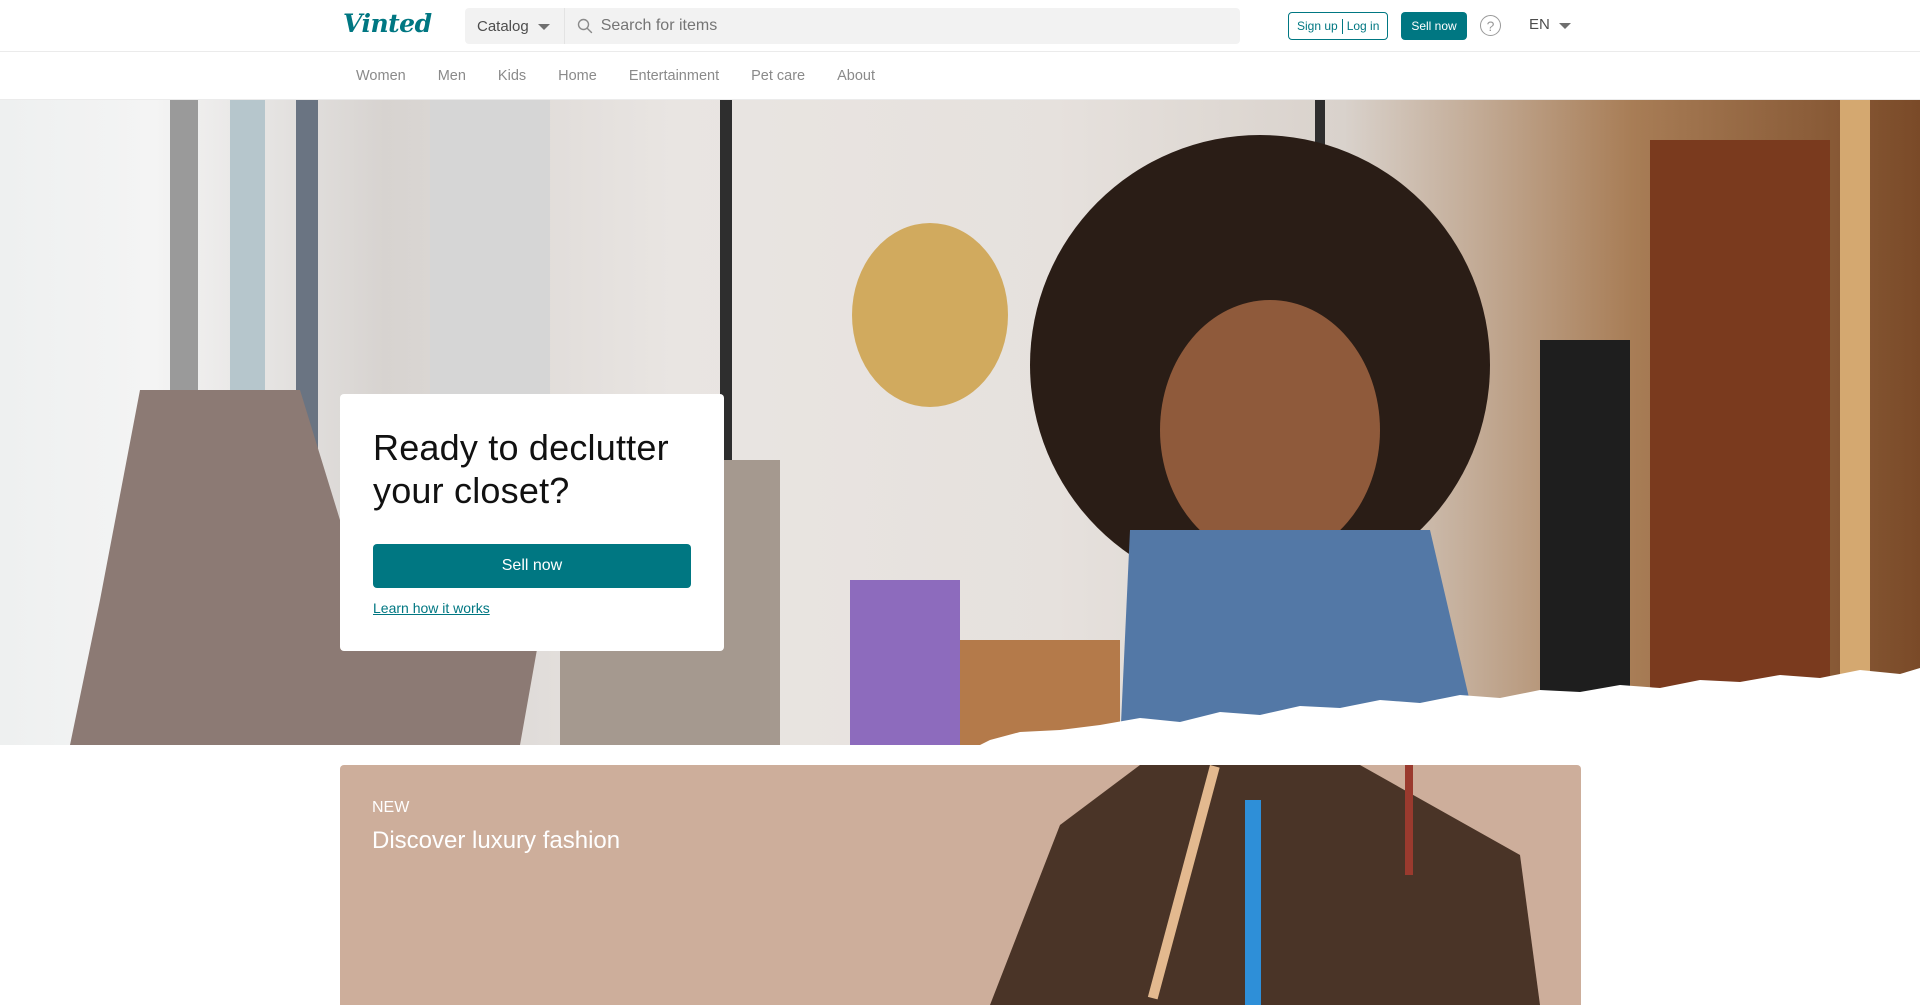 The image size is (1920, 1005). I want to click on nav-item-men: Men, so click(452, 76).